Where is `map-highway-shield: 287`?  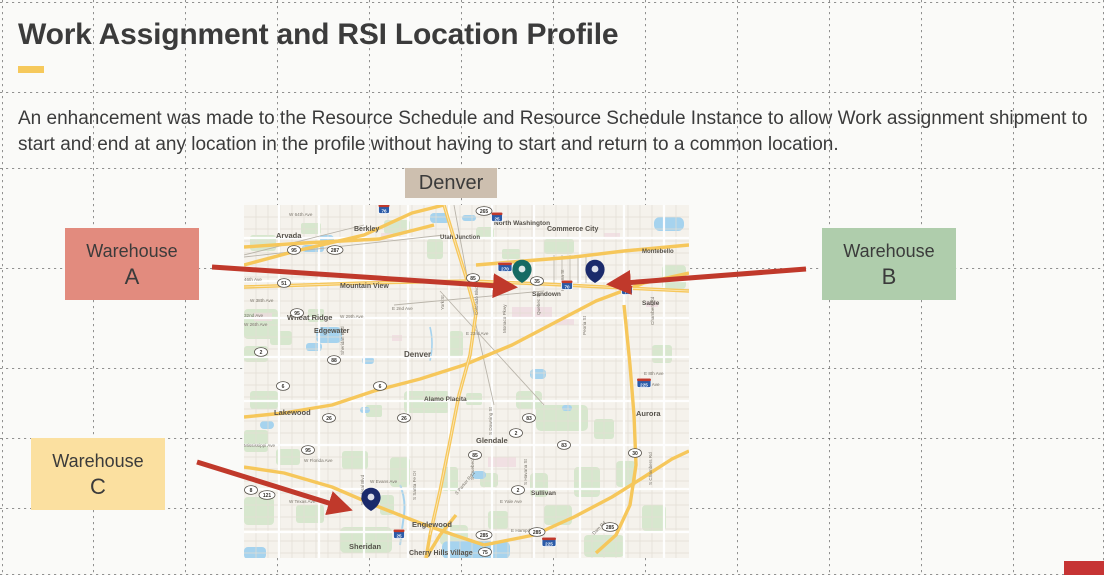 map-highway-shield: 287 is located at coordinates (335, 250).